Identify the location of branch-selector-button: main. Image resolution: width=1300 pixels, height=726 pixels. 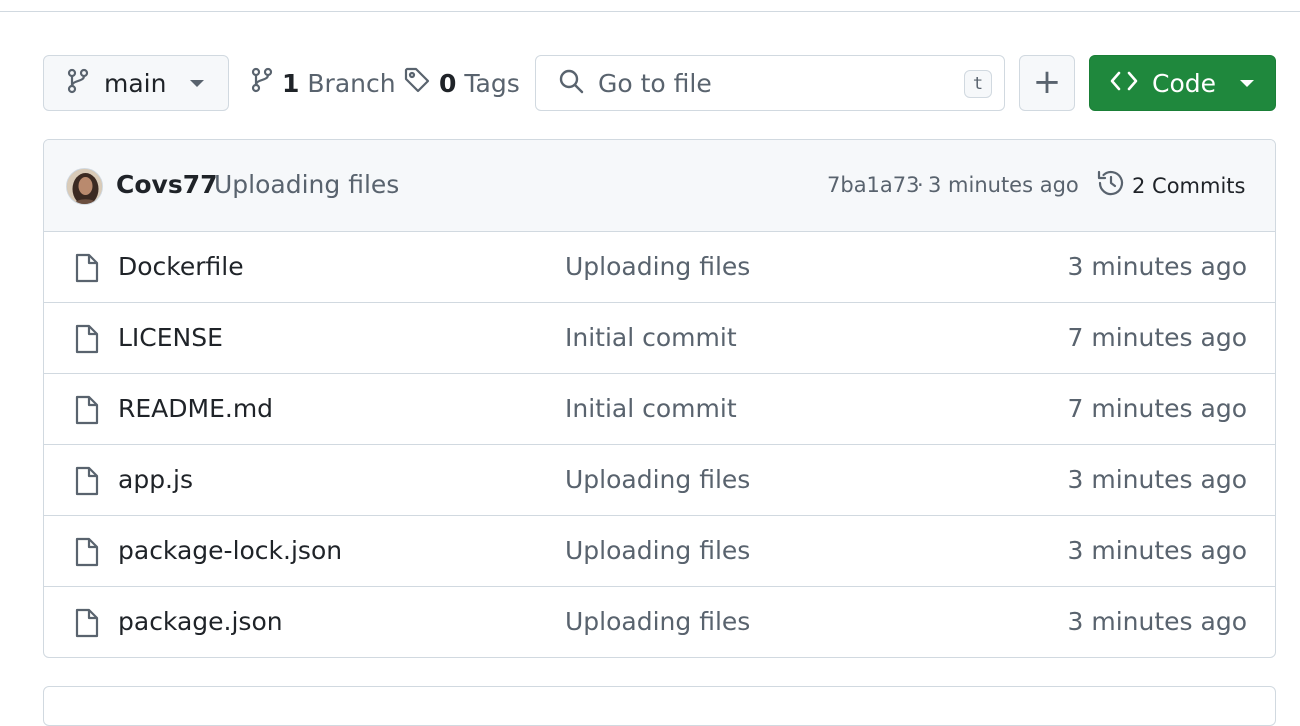
(136, 83).